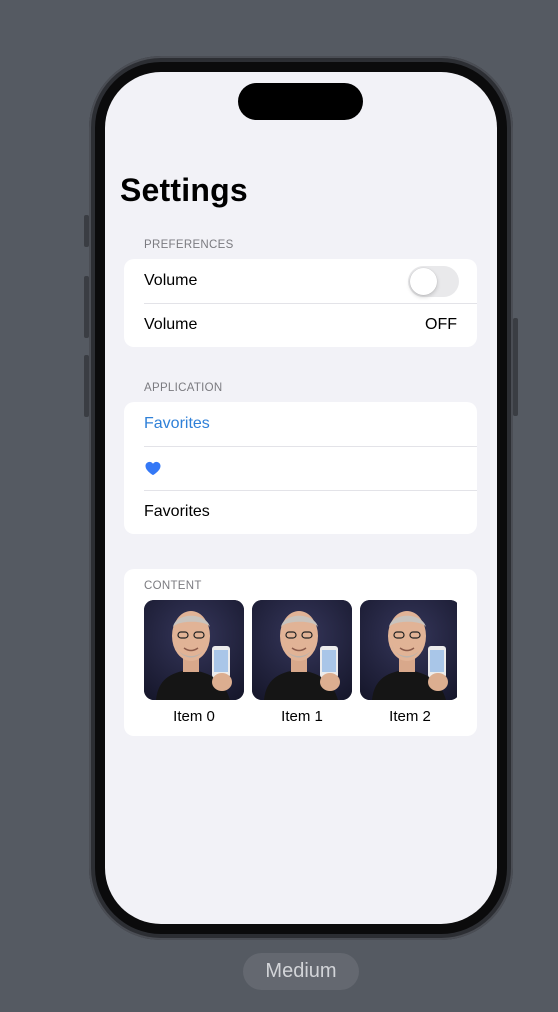 The image size is (558, 1012). I want to click on gallery-item-label: Item 2, so click(410, 716).